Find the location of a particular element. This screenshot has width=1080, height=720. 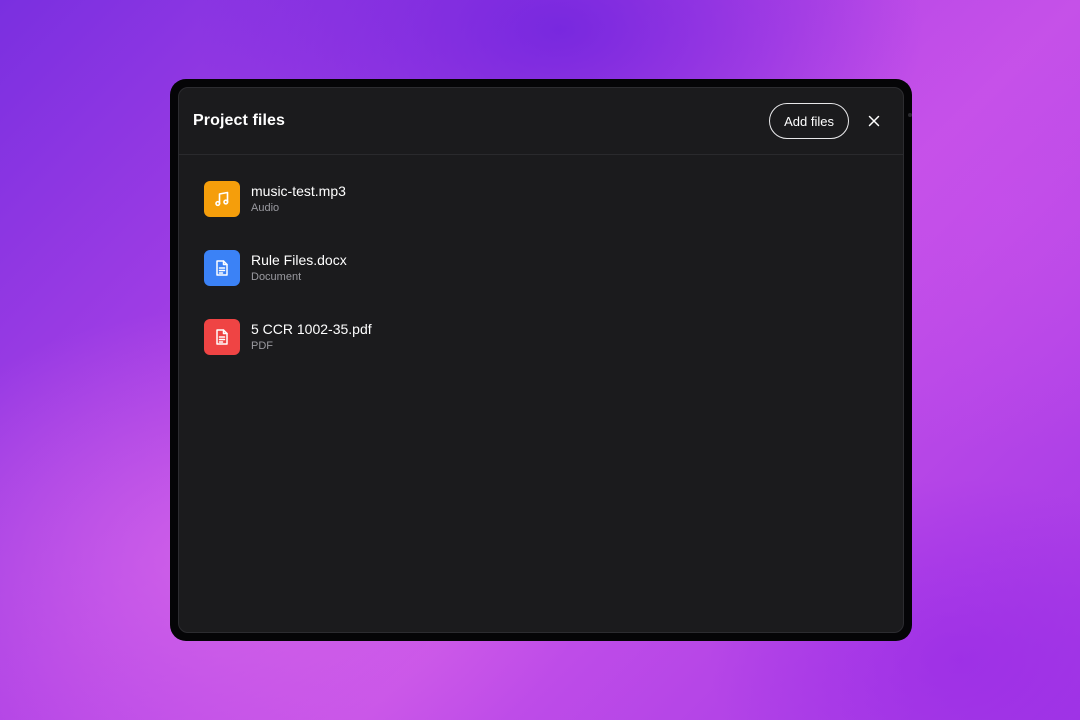

close-icon is located at coordinates (874, 121).